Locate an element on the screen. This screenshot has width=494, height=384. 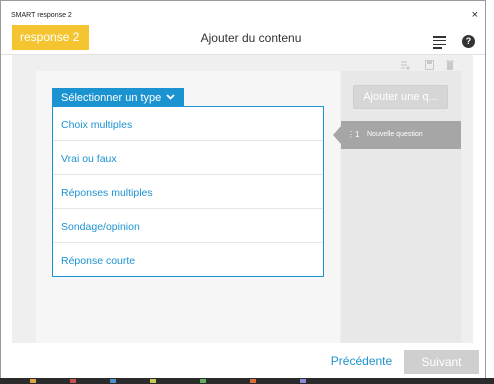
taskbar is located at coordinates (247, 381).